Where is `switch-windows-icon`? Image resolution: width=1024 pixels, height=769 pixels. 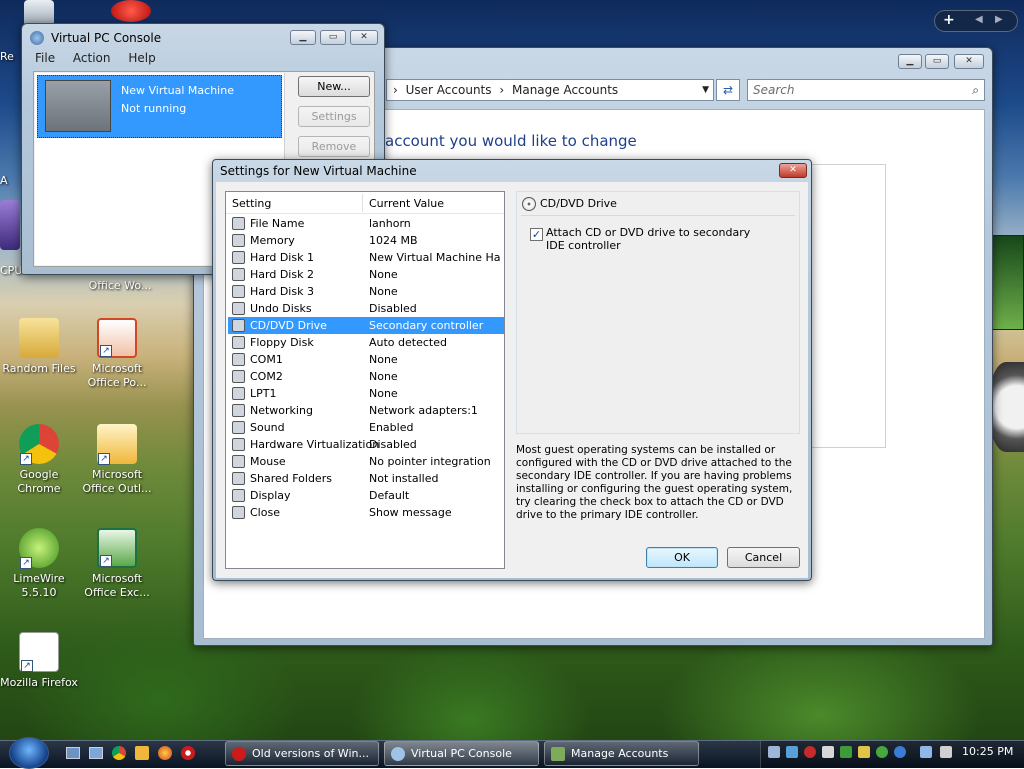 switch-windows-icon is located at coordinates (96, 753).